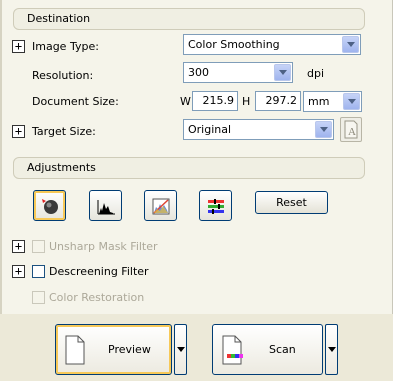 Image resolution: width=393 pixels, height=381 pixels. I want to click on image-adjustment-icon, so click(216, 206).